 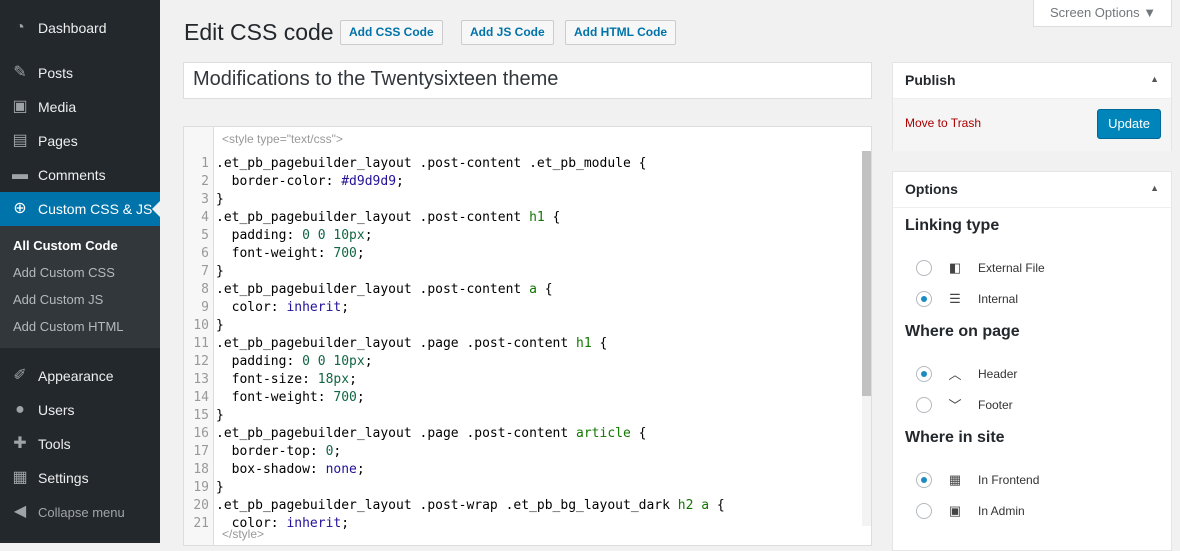 What do you see at coordinates (201, 487) in the screenshot?
I see `line-number: 19` at bounding box center [201, 487].